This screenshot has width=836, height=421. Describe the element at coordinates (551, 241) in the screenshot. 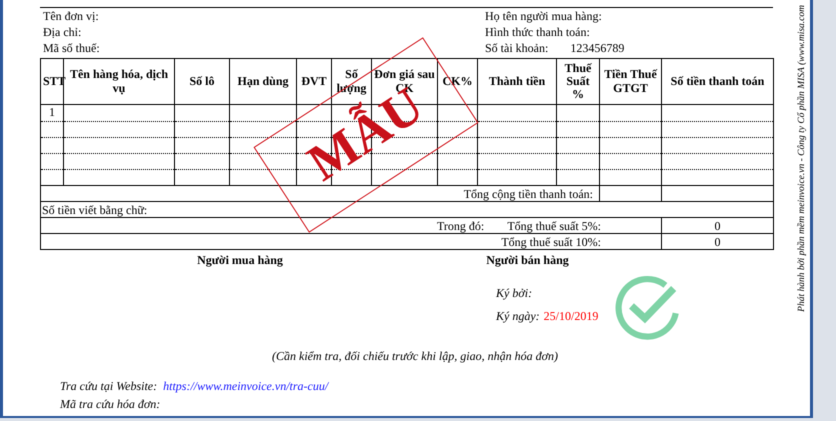

I see `tax-label: Tổng thuế suất 10%:` at that location.